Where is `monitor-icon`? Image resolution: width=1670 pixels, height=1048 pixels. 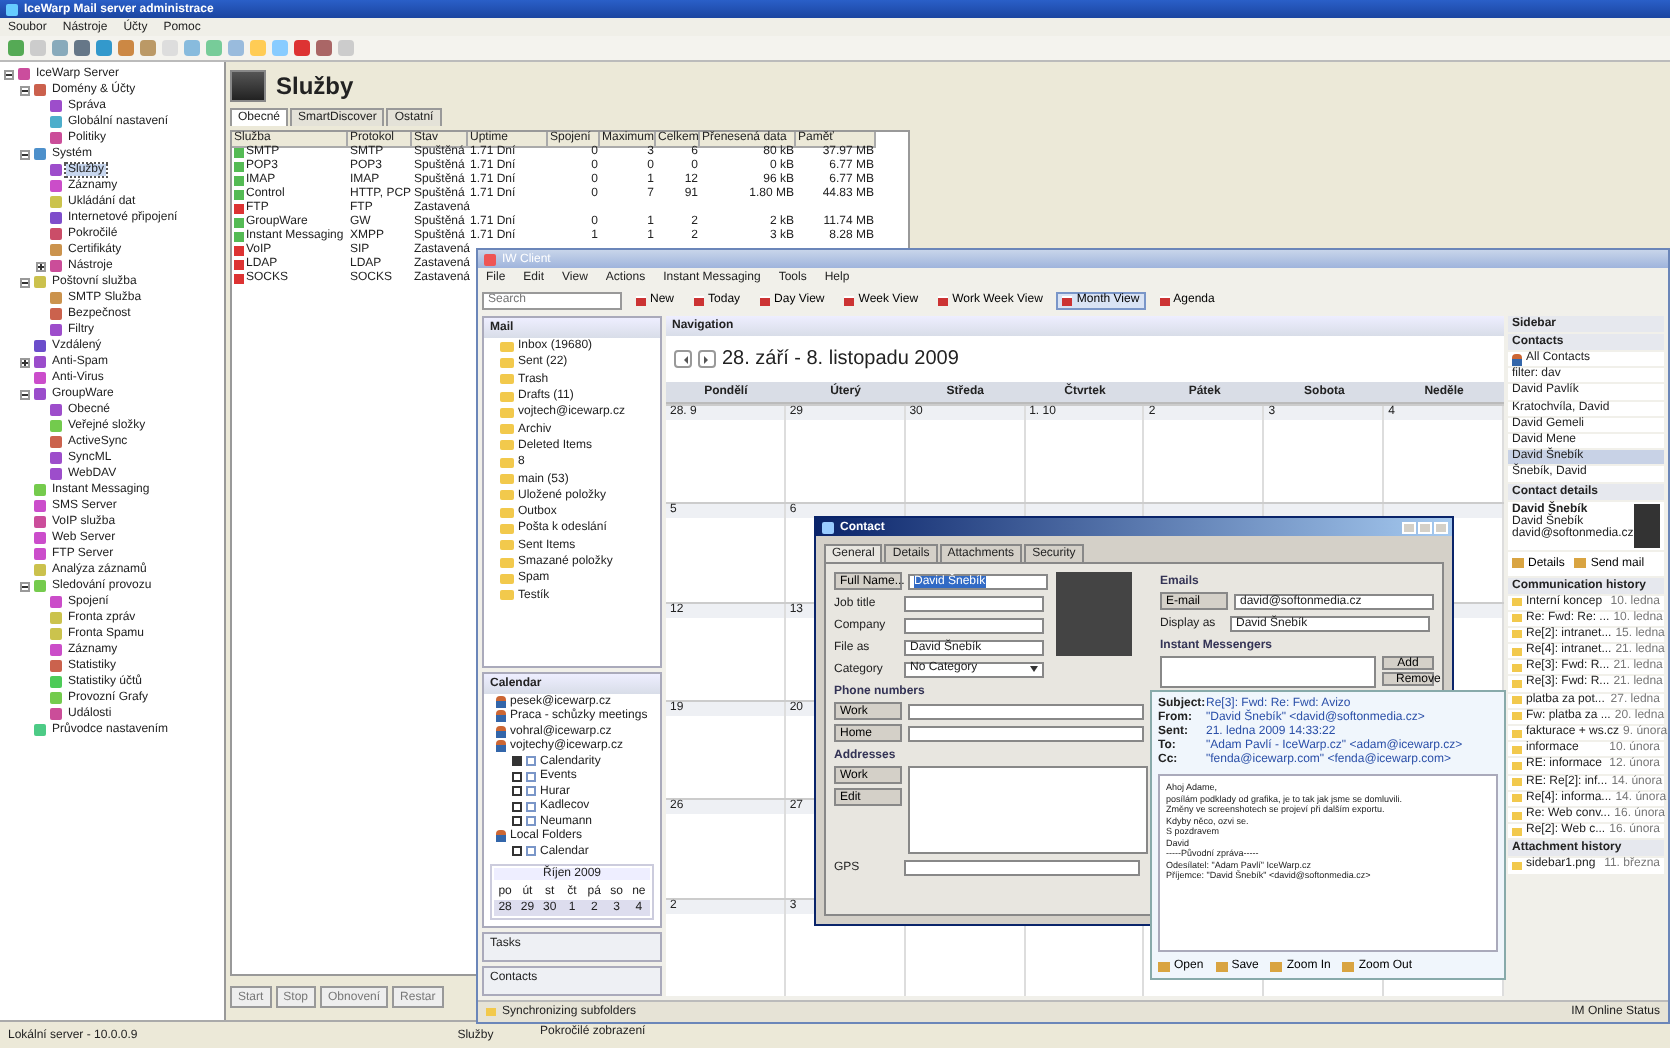 monitor-icon is located at coordinates (248, 86).